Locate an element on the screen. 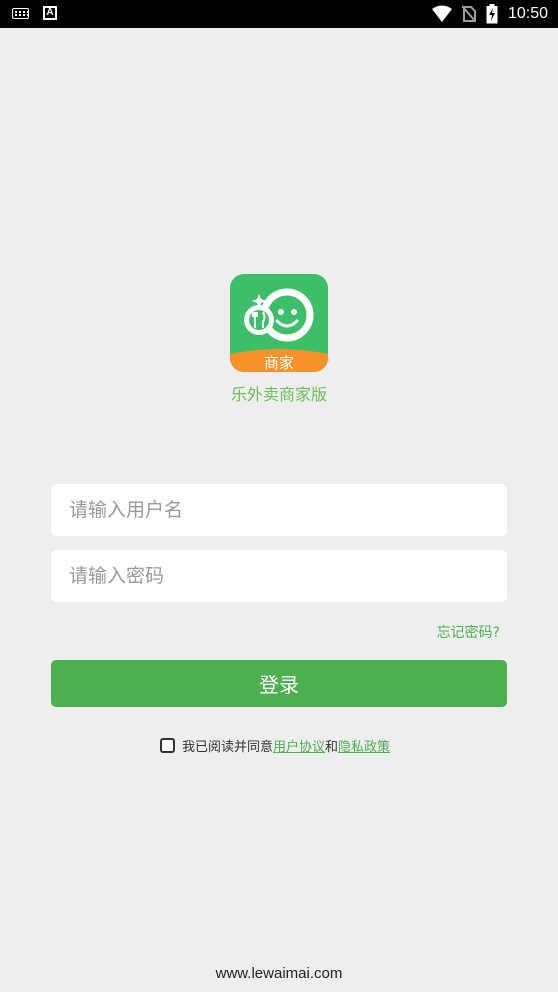 The width and height of the screenshot is (558, 992). status-bar: A 10:50 is located at coordinates (279, 14).